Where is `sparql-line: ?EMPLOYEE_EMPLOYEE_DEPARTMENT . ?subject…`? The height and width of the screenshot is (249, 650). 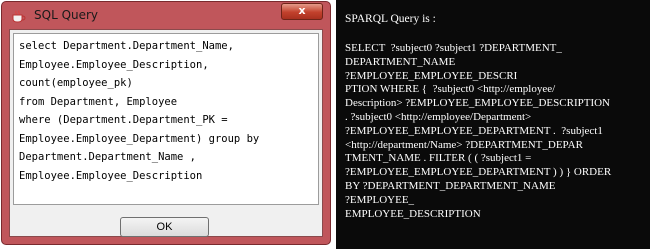
sparql-line: ?EMPLOYEE_EMPLOYEE_DEPARTMENT . ?subject… is located at coordinates (474, 130).